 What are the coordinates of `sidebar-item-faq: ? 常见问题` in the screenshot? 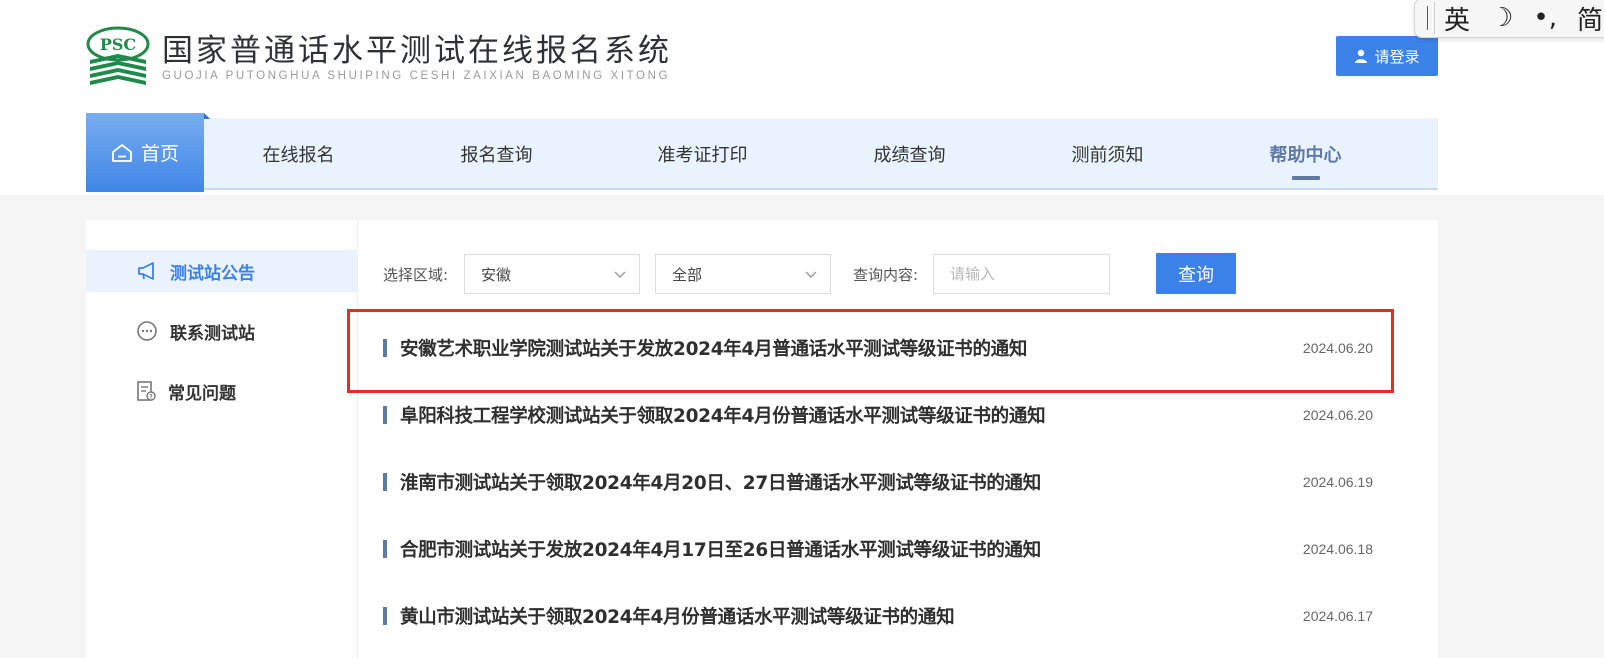 It's located at (222, 391).